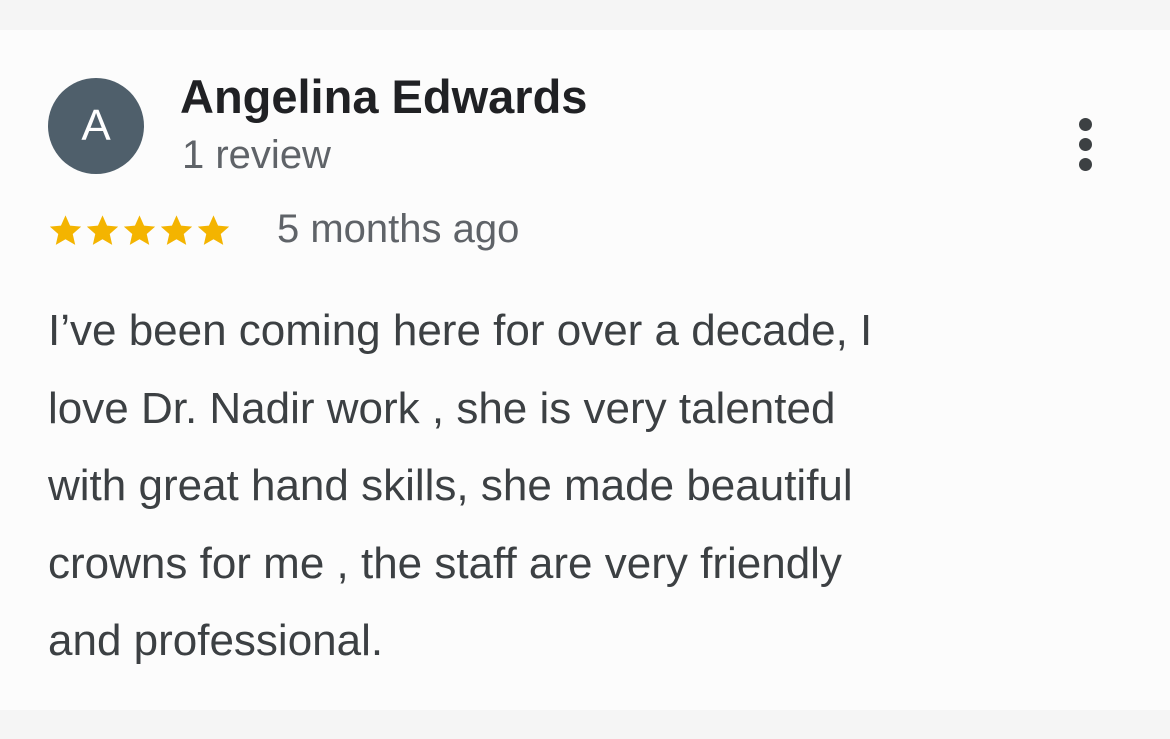 This screenshot has width=1170, height=739. What do you see at coordinates (216, 640) in the screenshot?
I see `review-text-line: and professional.` at bounding box center [216, 640].